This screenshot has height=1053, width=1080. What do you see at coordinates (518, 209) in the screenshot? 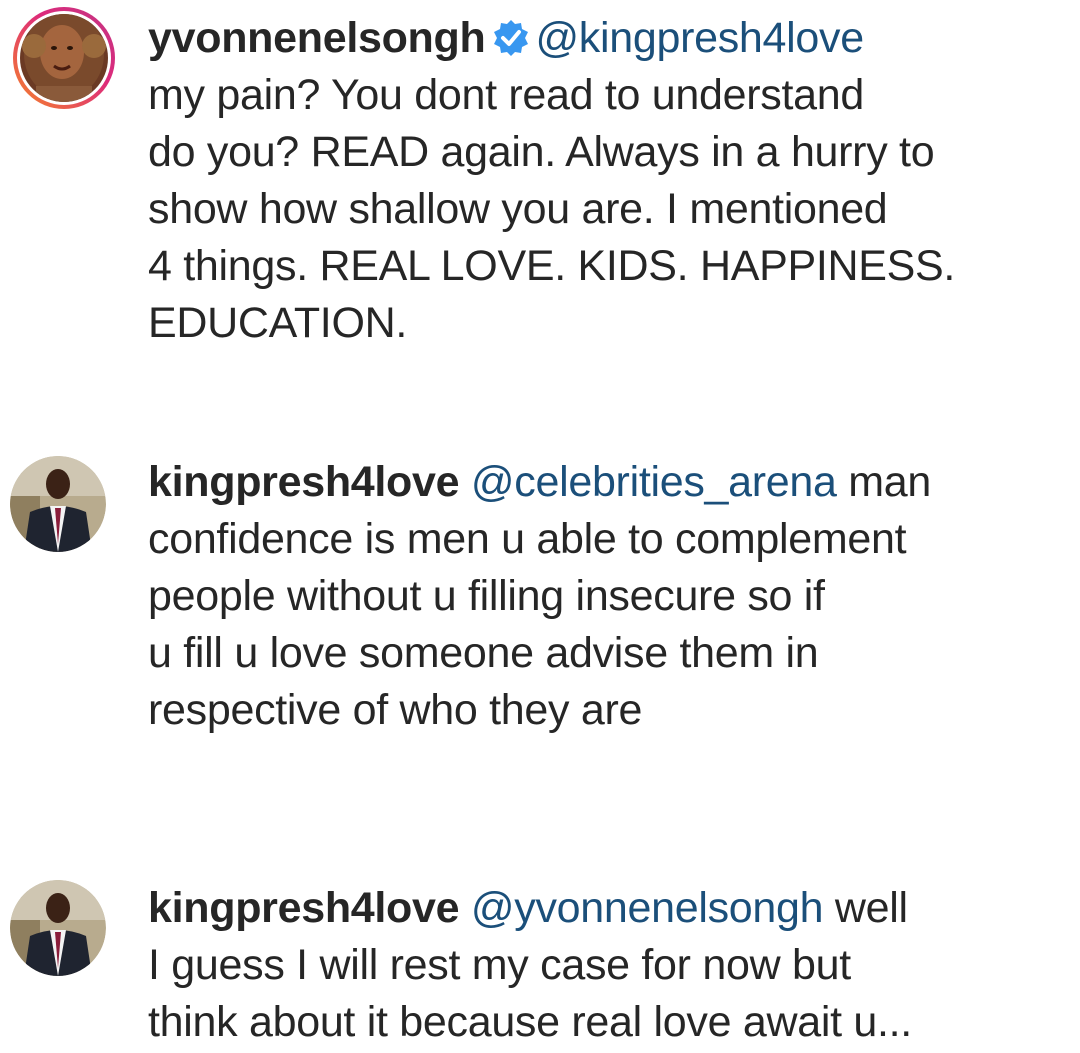
I see `comment-line: show how shallow you are. I mentioned` at bounding box center [518, 209].